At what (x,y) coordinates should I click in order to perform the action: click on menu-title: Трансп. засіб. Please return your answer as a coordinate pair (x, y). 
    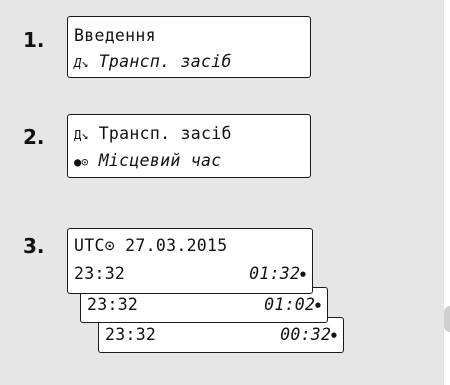
    Looking at the image, I should click on (165, 133).